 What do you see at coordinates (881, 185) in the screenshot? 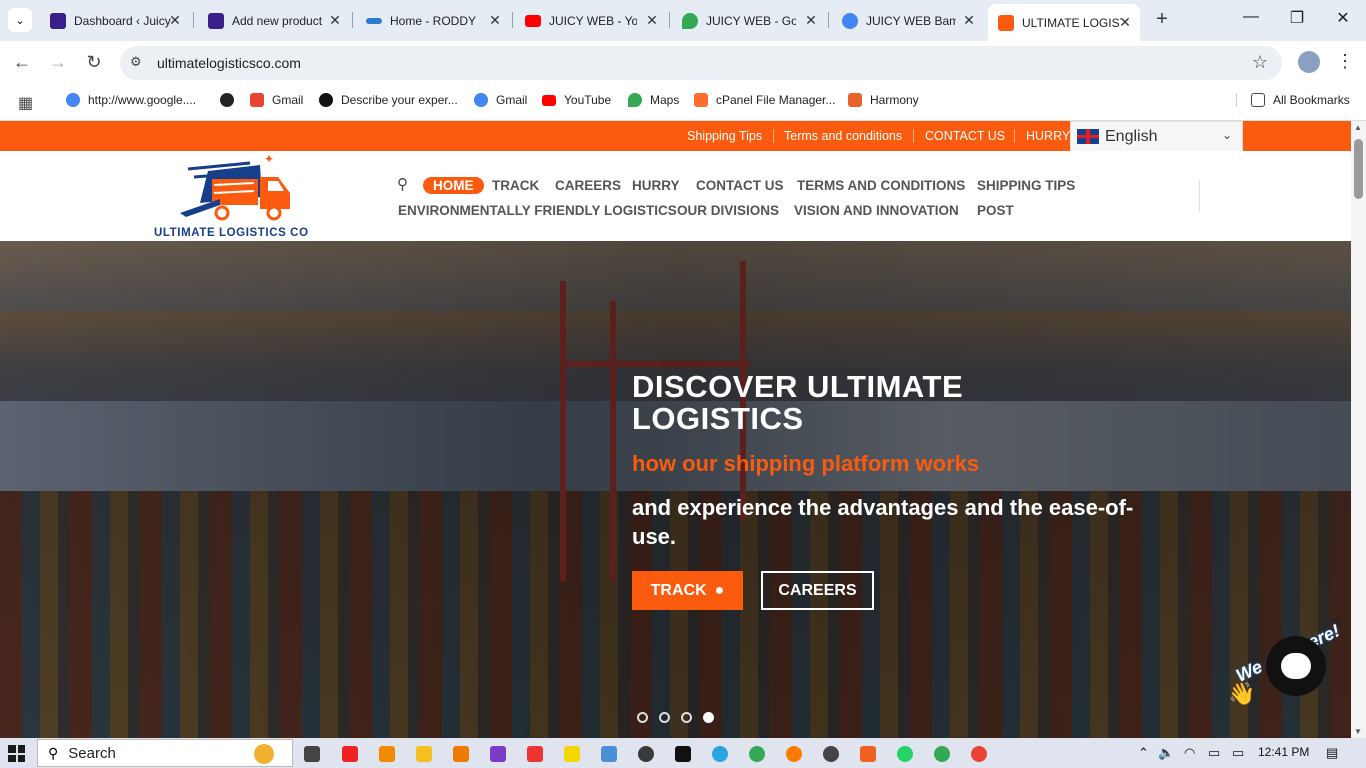
I see `nav-terms: TERMS AND CONDITIONS` at bounding box center [881, 185].